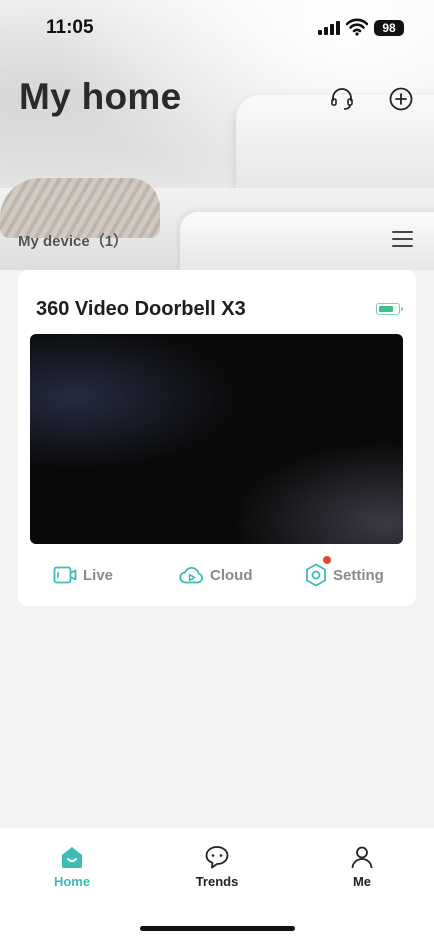  Describe the element at coordinates (191, 575) in the screenshot. I see `cloud-play-icon` at that location.